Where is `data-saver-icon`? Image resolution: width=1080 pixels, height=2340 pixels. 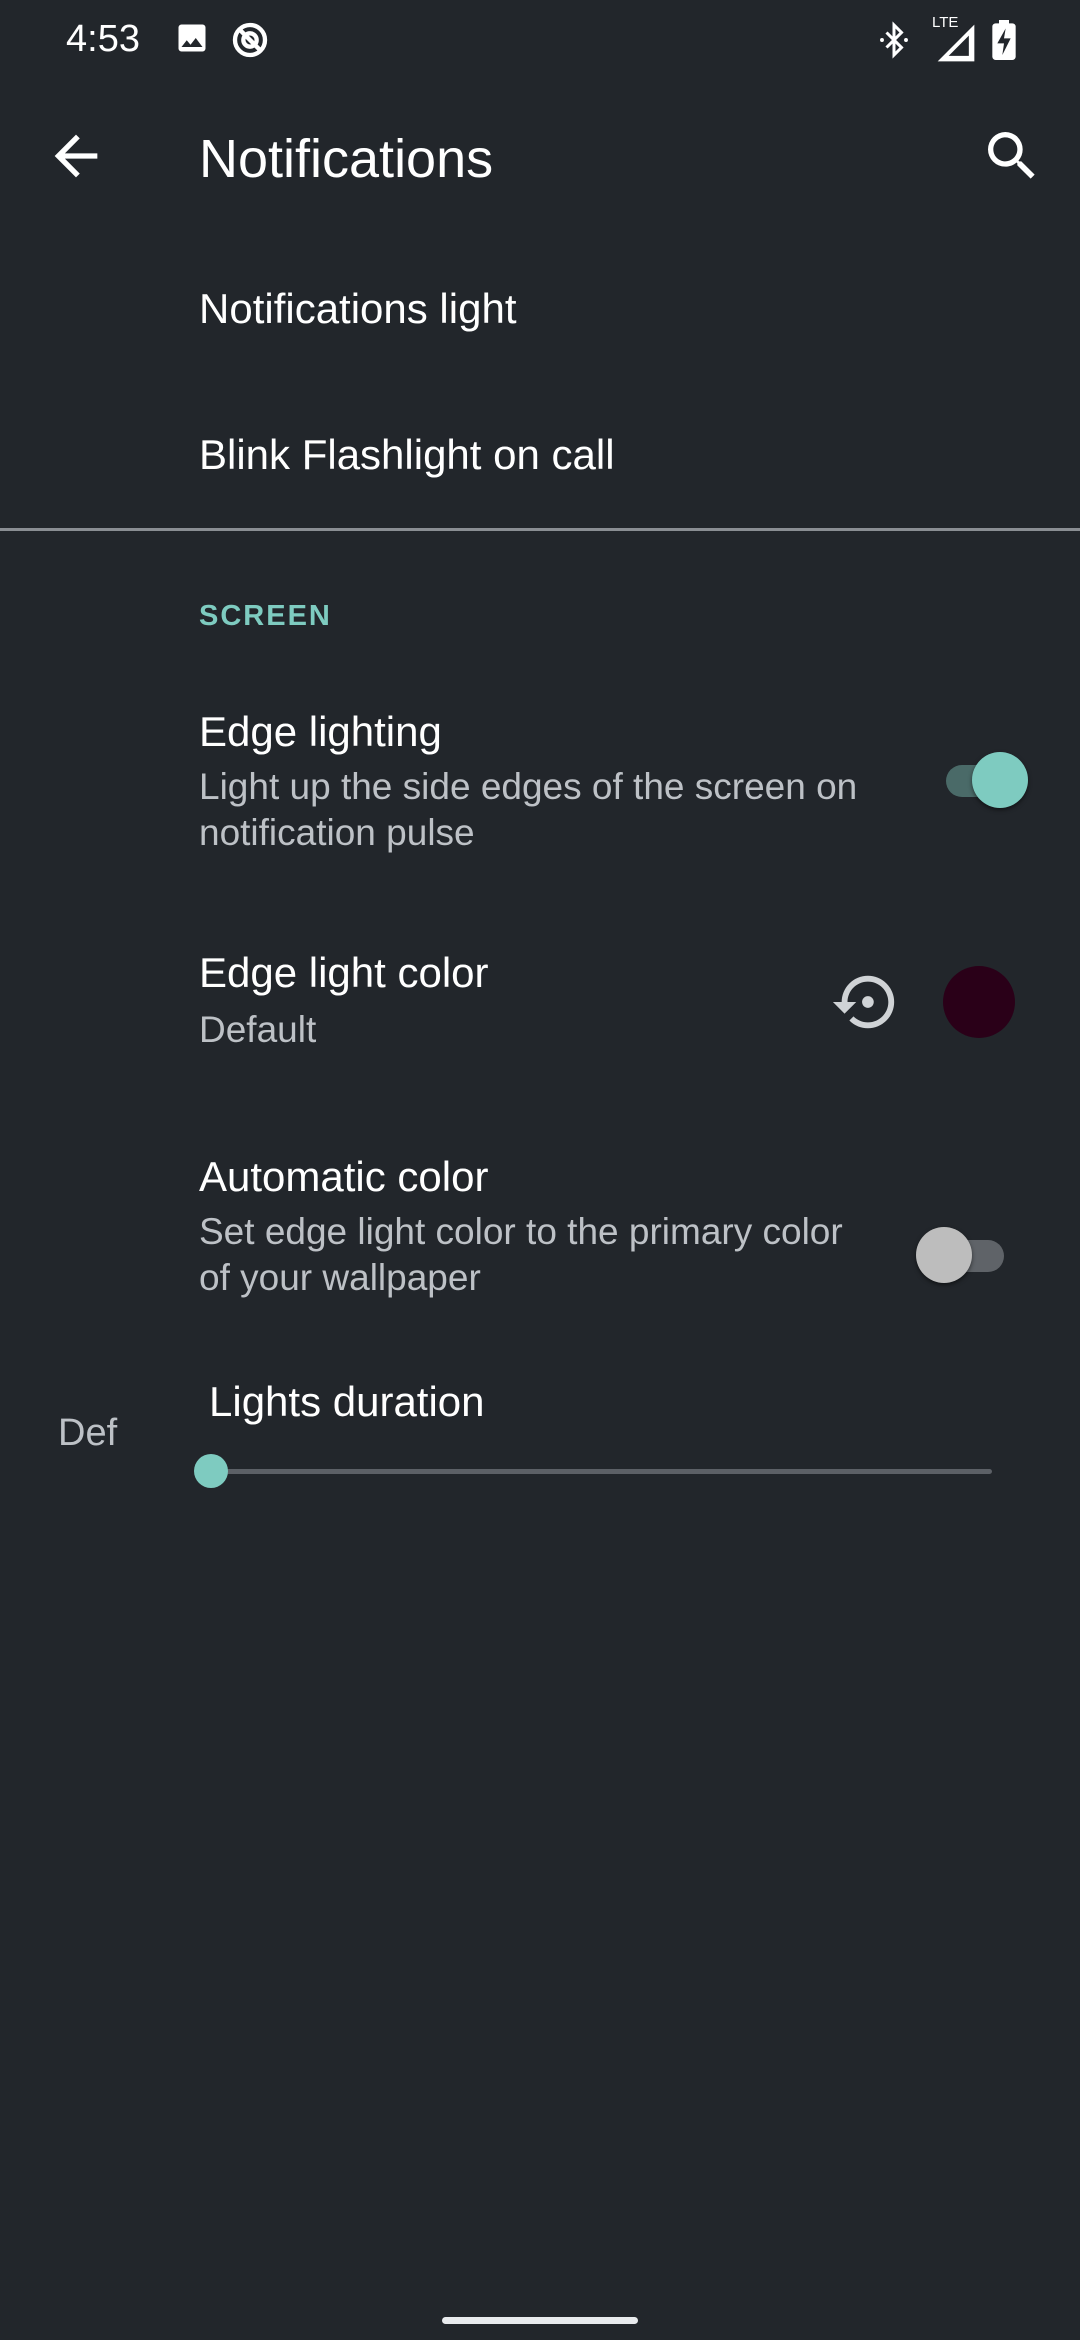 data-saver-icon is located at coordinates (250, 42).